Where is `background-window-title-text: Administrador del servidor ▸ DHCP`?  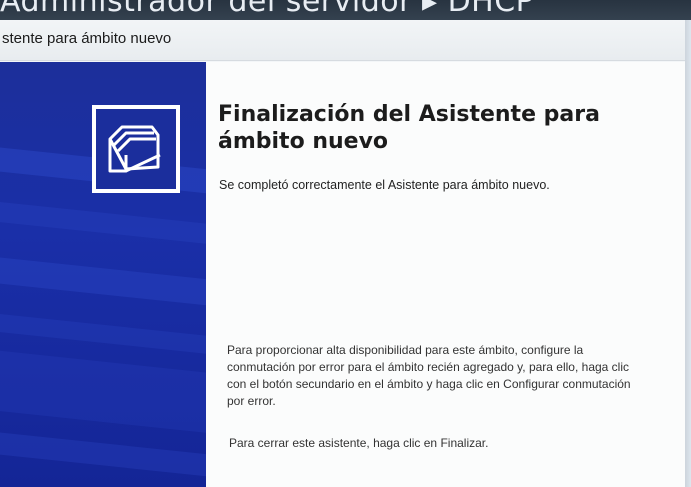 background-window-title-text: Administrador del servidor ▸ DHCP is located at coordinates (267, 9).